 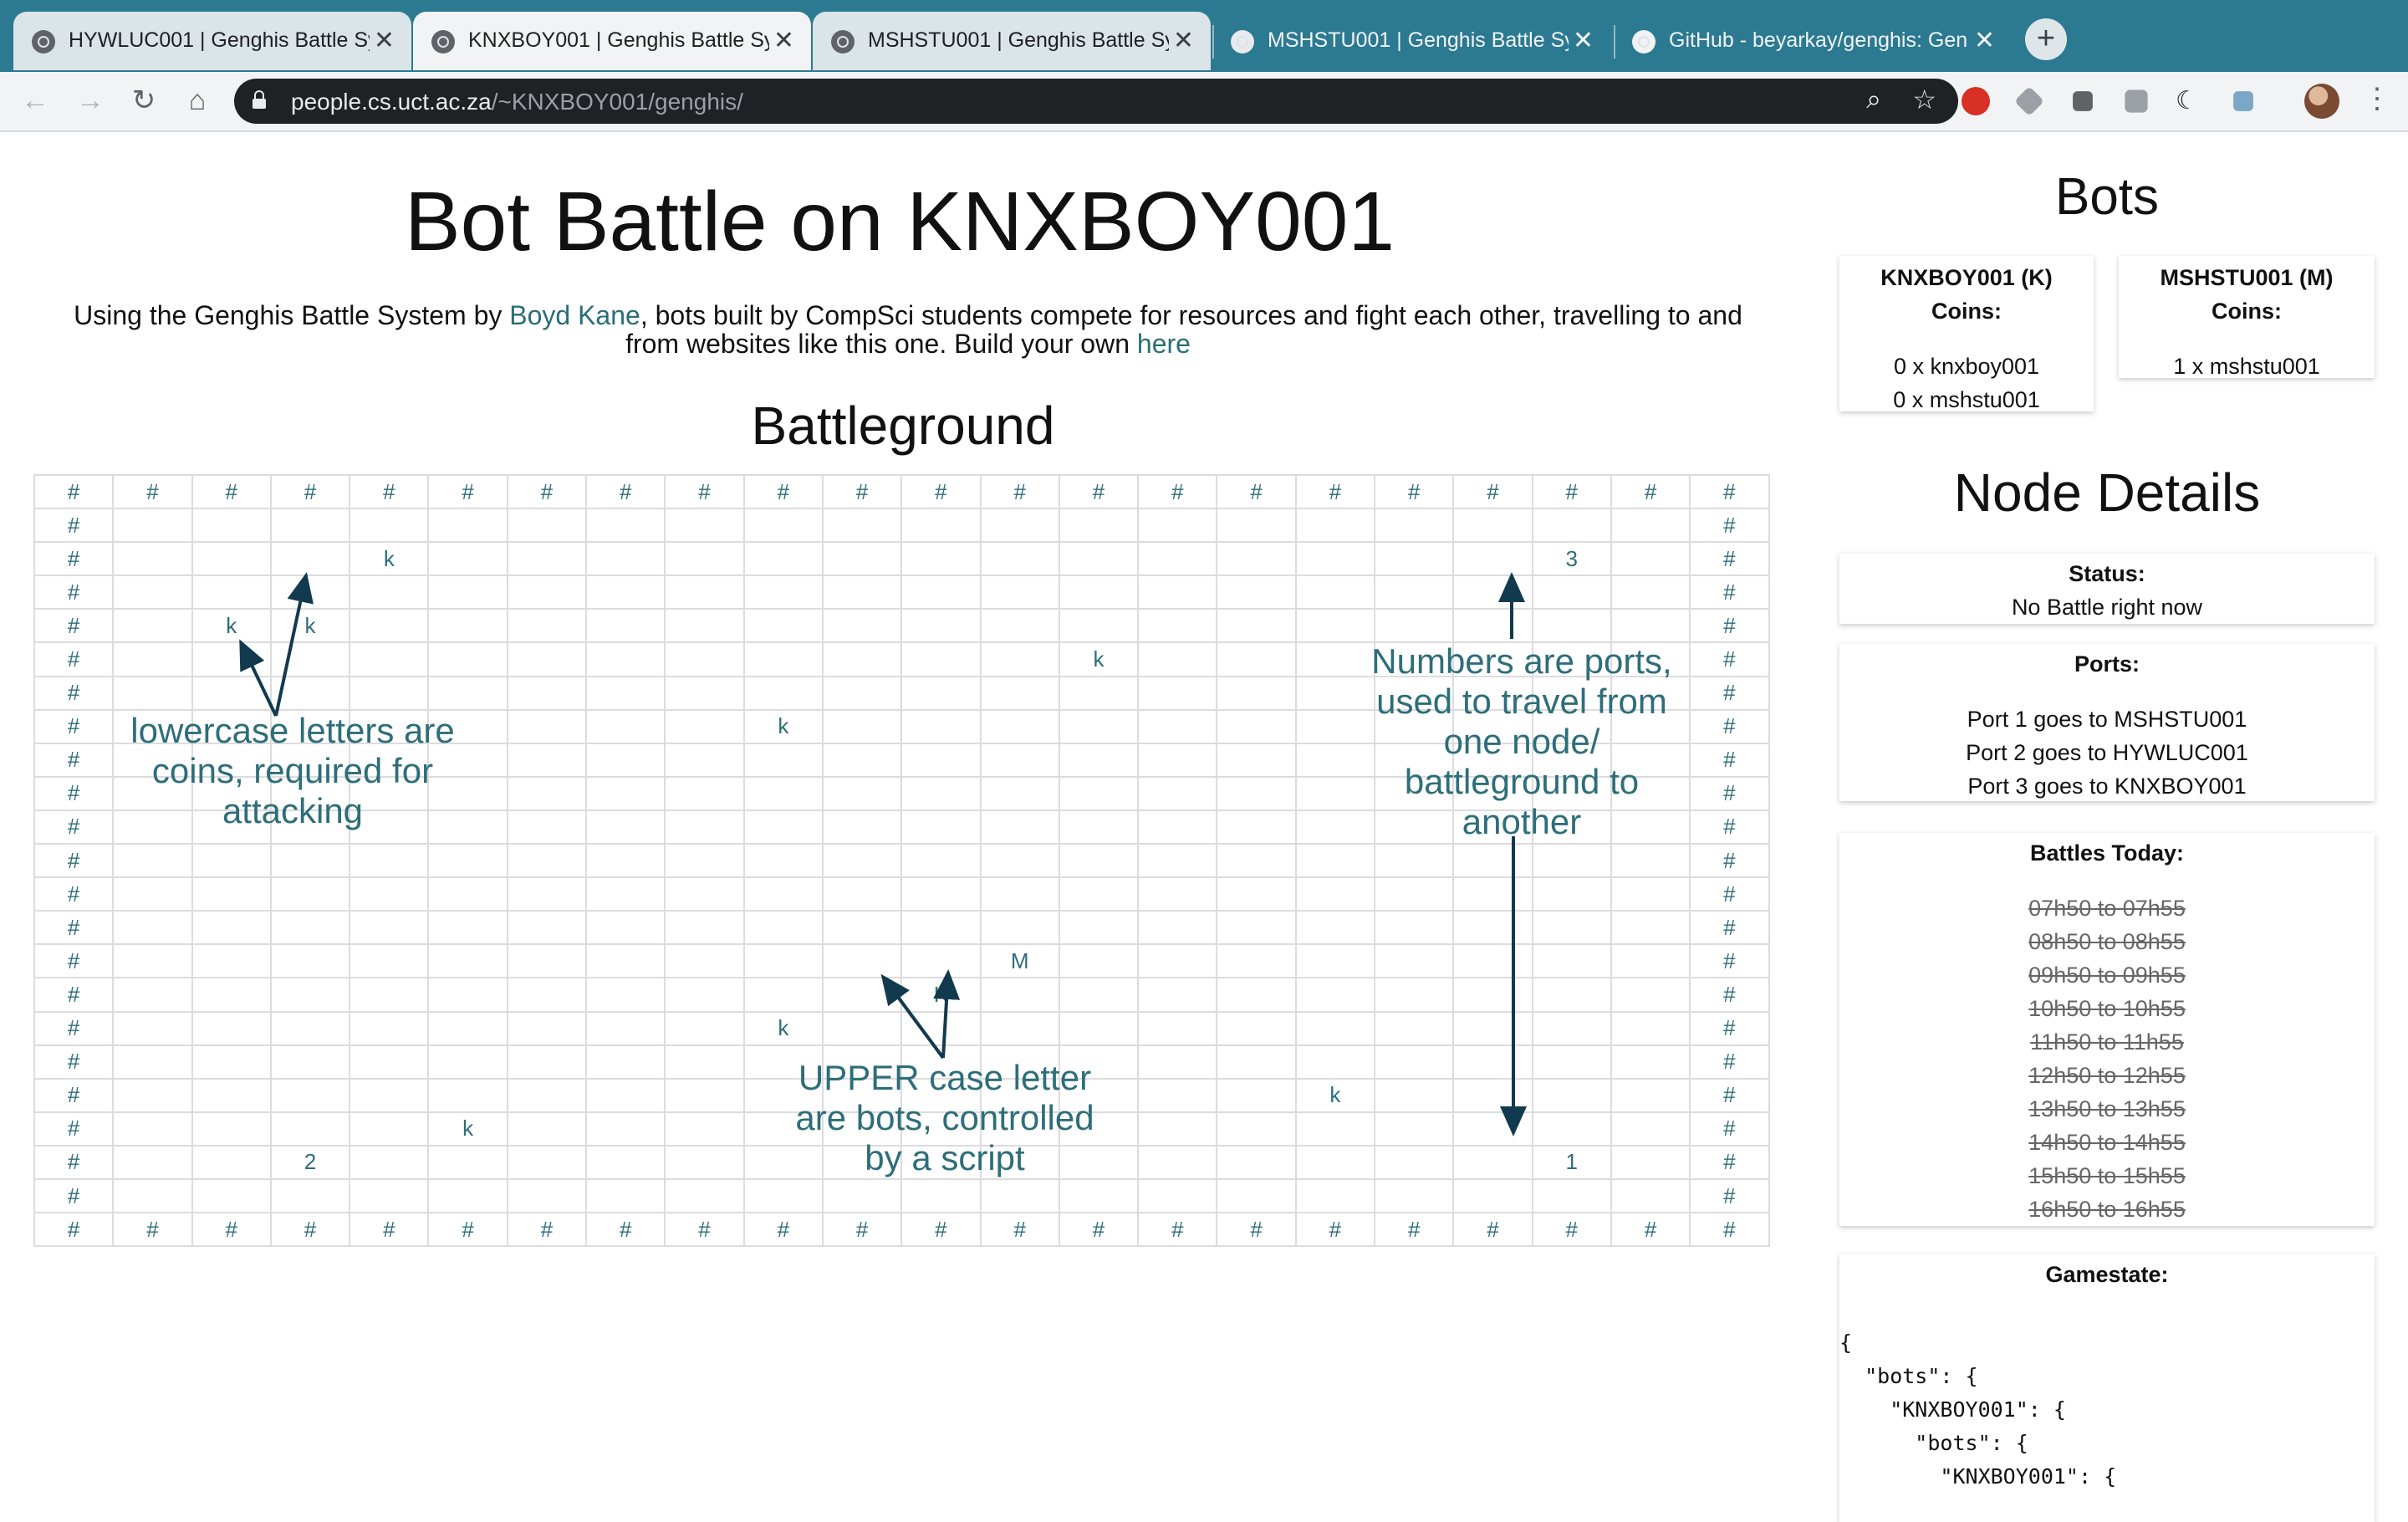 What do you see at coordinates (575, 315) in the screenshot?
I see `author-link: Boyd Kane` at bounding box center [575, 315].